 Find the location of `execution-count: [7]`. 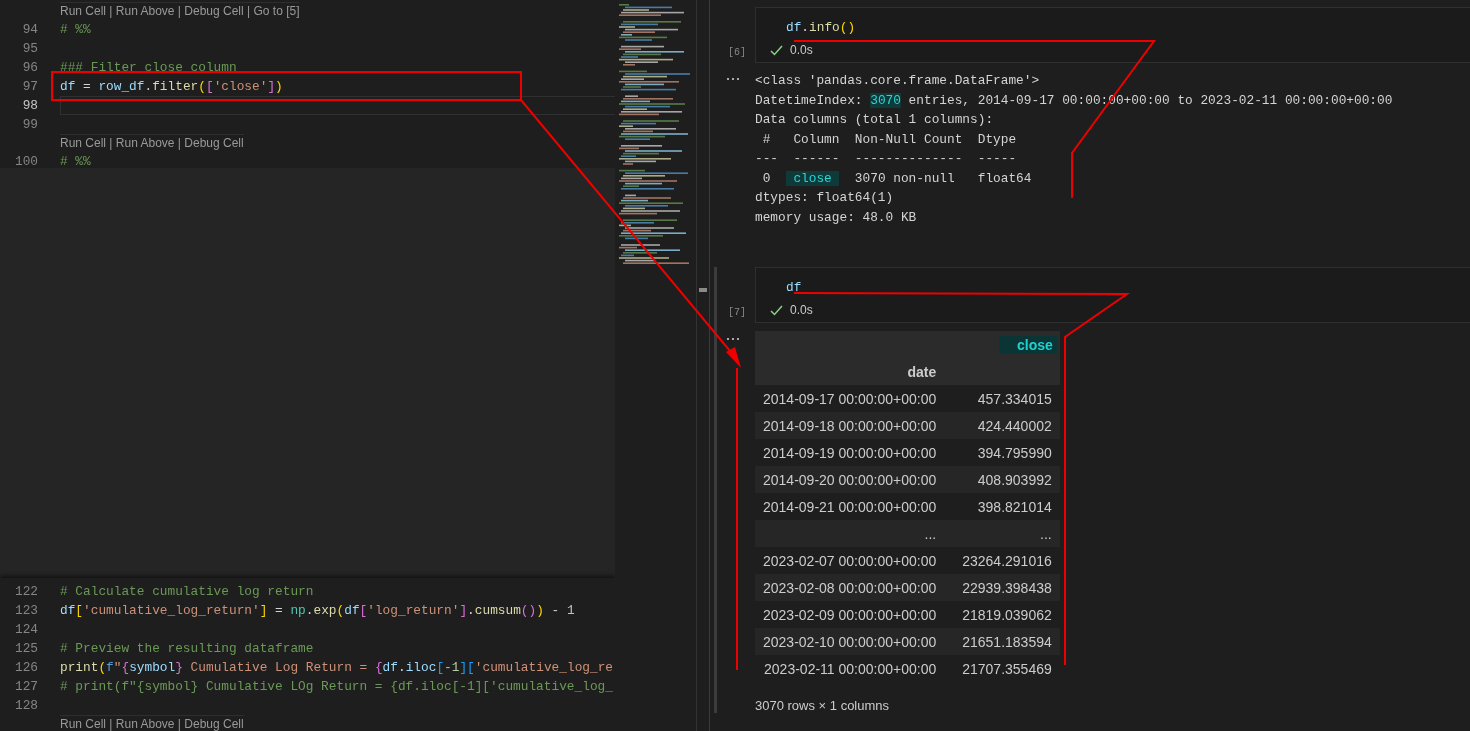

execution-count: [7] is located at coordinates (737, 313).